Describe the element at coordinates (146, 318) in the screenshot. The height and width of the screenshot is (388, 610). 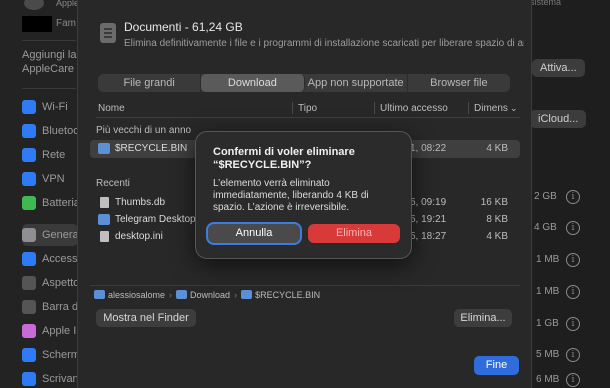
I see `show-in-finder-button: Mostra nel Finder` at that location.